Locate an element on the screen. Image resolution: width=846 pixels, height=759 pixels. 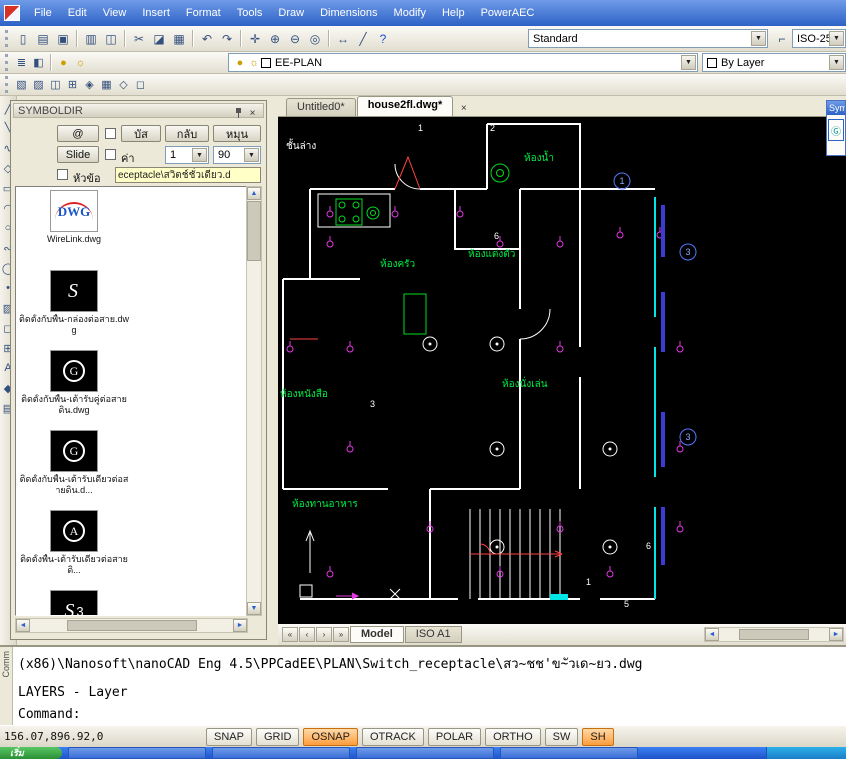
menu-modify: Modify is located at coordinates (410, 13).